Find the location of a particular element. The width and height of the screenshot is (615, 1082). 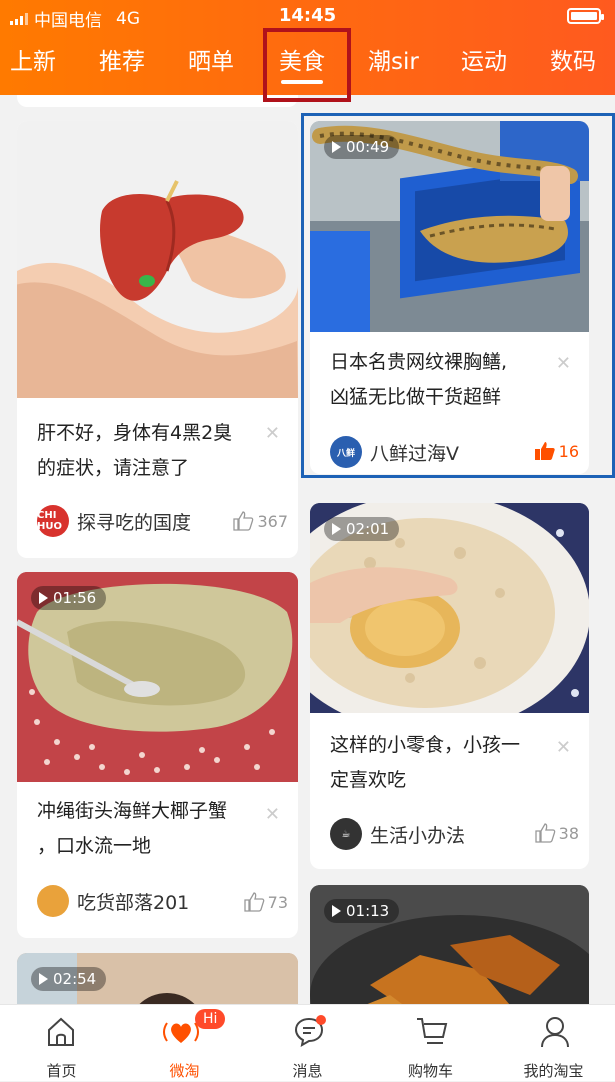

tab-digital: 数码 is located at coordinates (573, 59).